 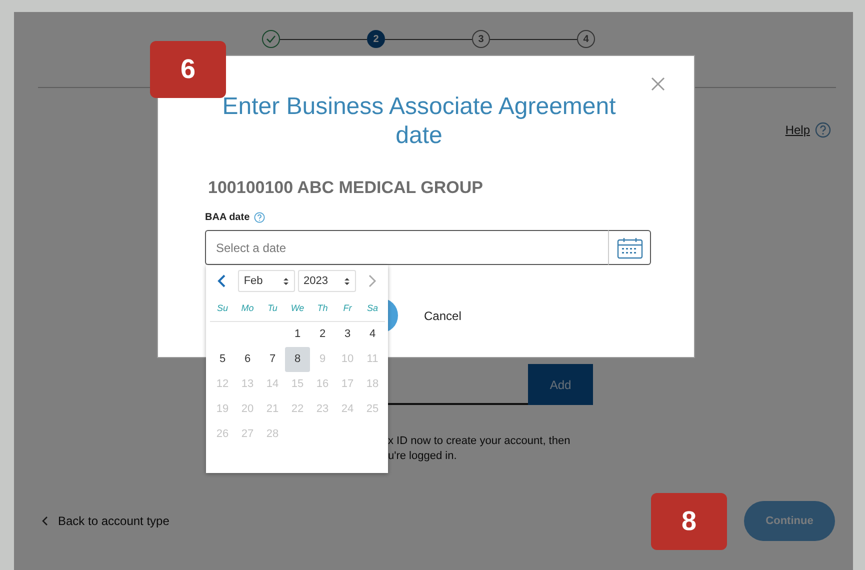 What do you see at coordinates (188, 69) in the screenshot?
I see `step-number-badge: 6` at bounding box center [188, 69].